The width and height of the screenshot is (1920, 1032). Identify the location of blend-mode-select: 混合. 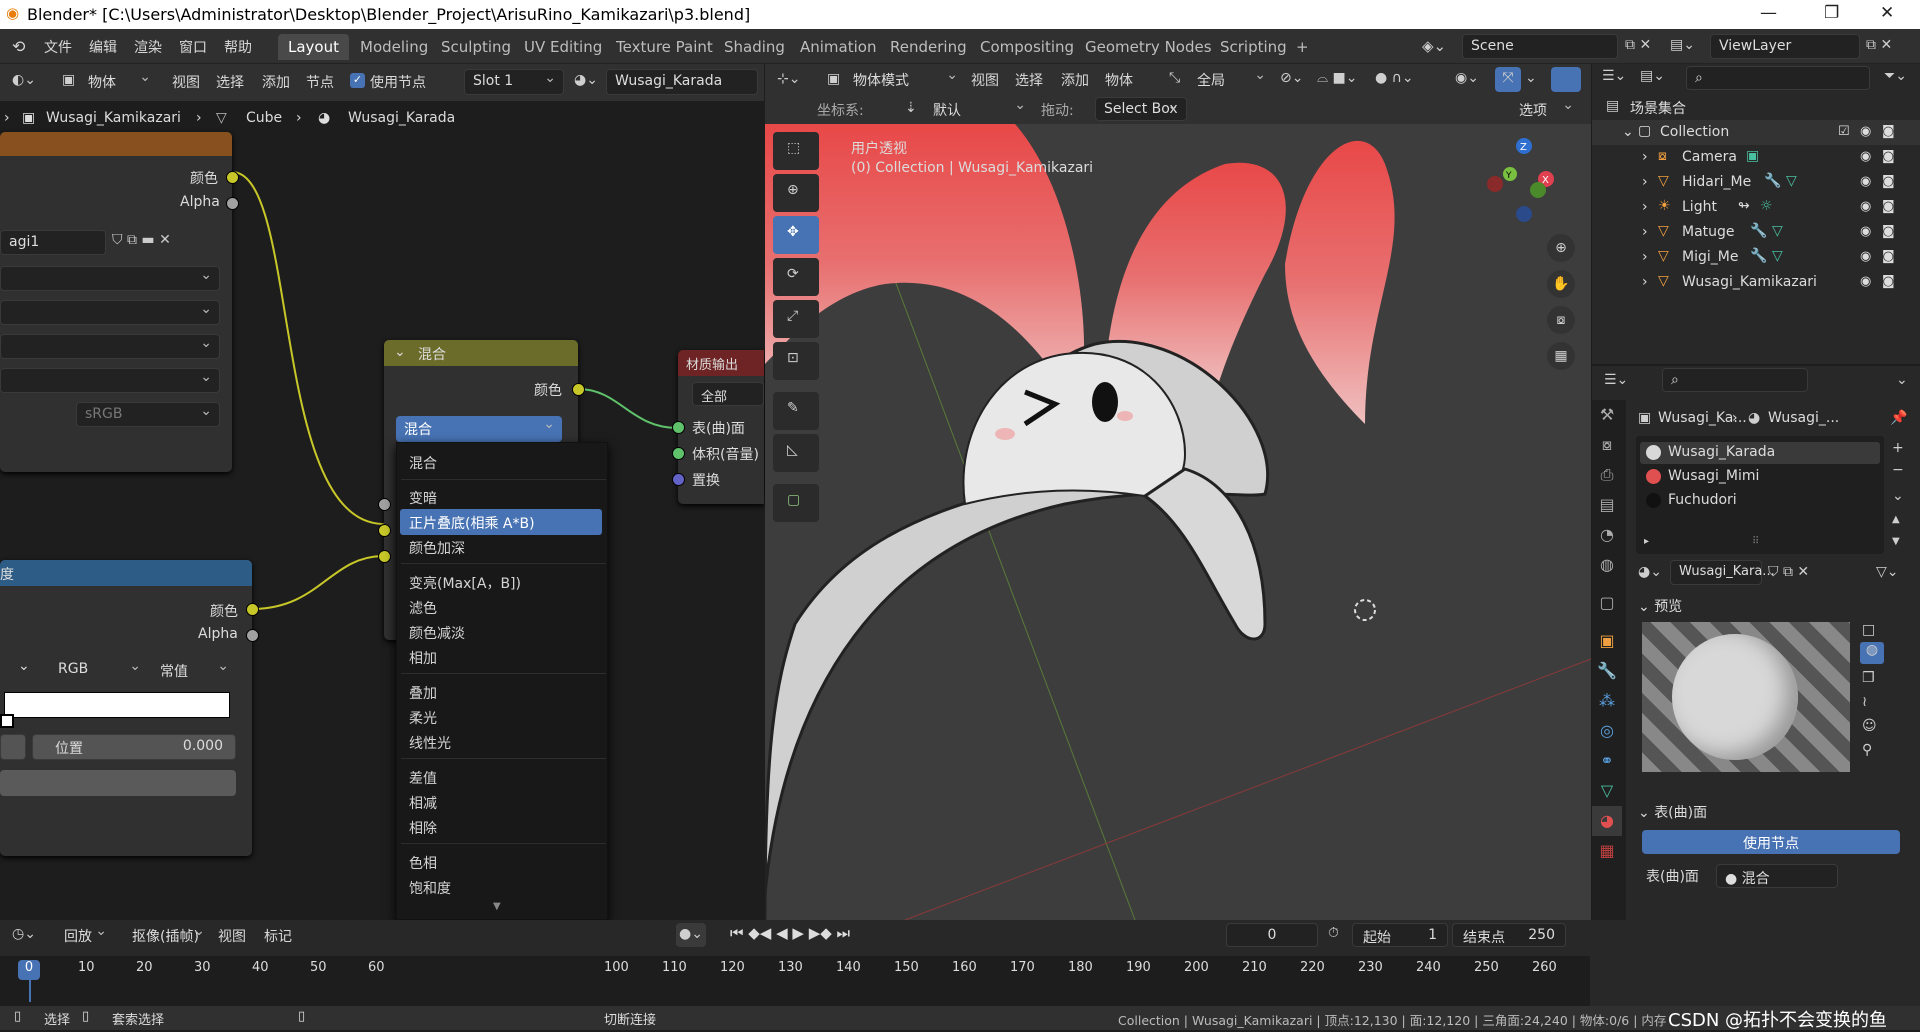
(479, 429).